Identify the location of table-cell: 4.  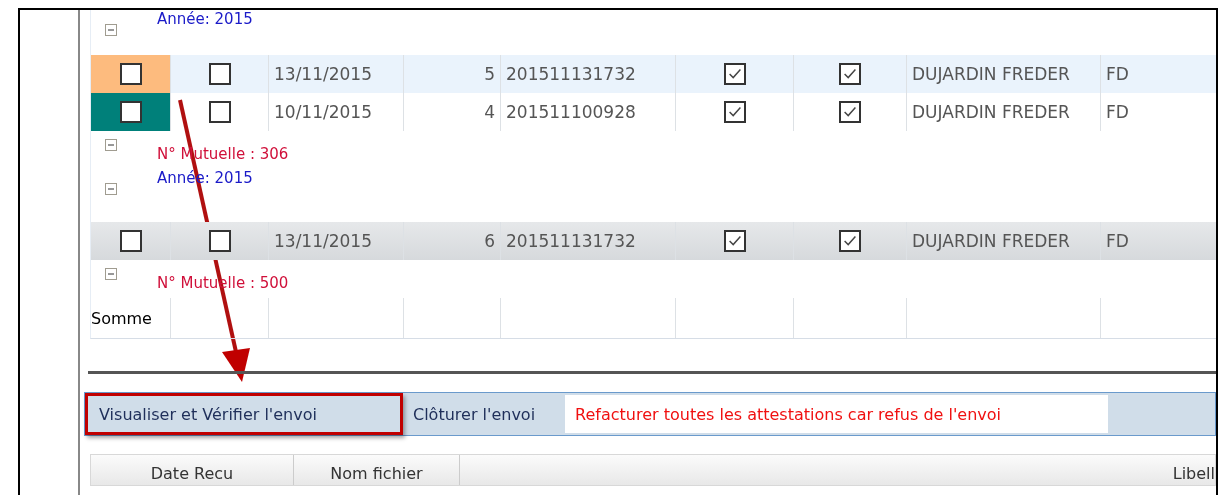
(489, 112).